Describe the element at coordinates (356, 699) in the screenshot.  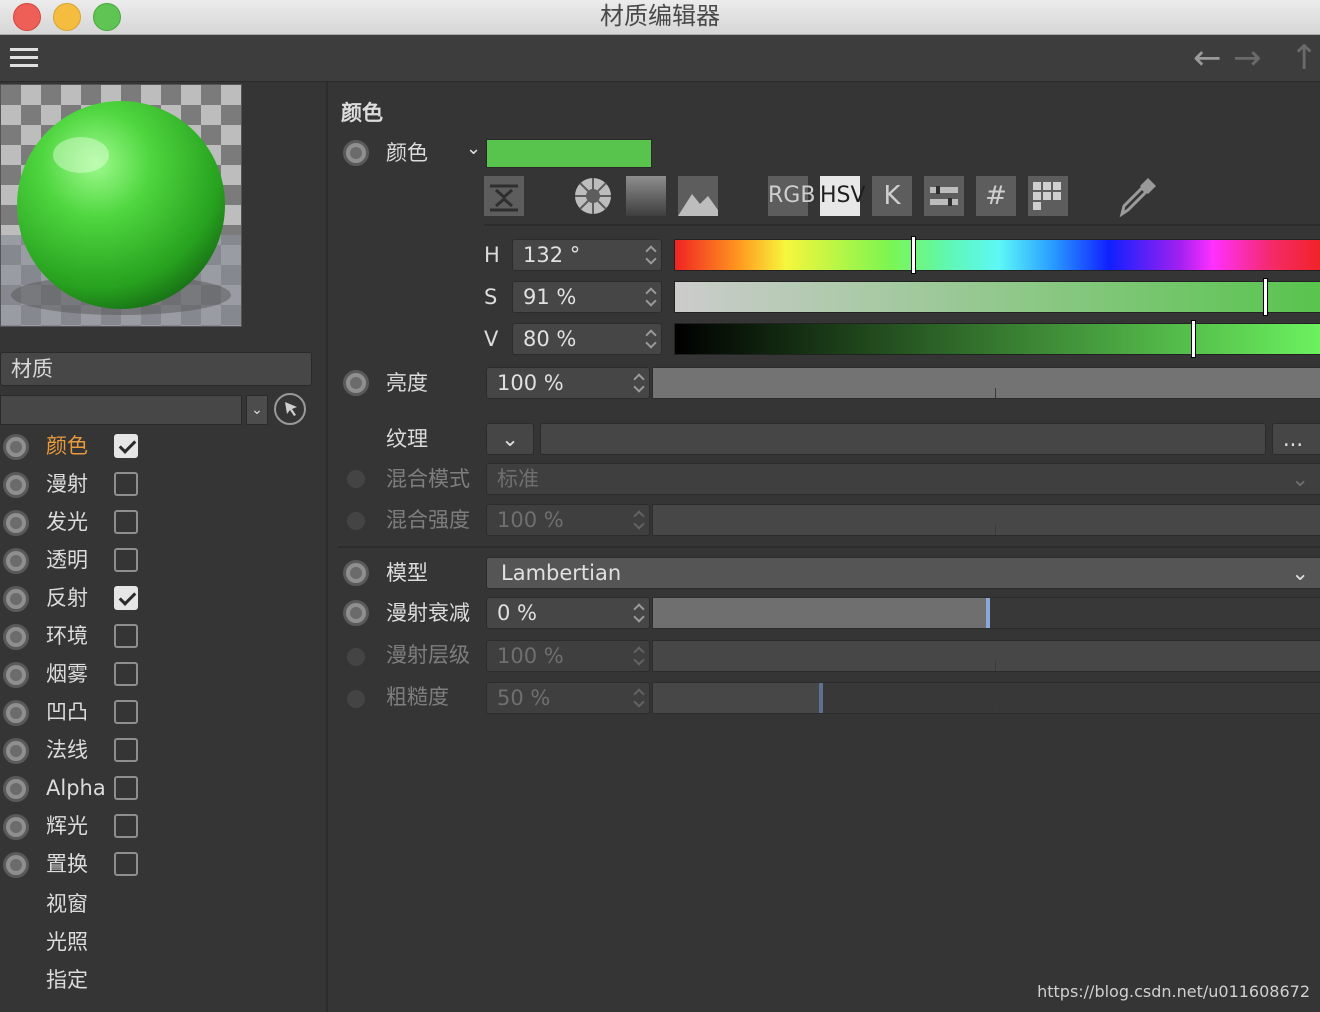
I see `roughness-anim-radio` at that location.